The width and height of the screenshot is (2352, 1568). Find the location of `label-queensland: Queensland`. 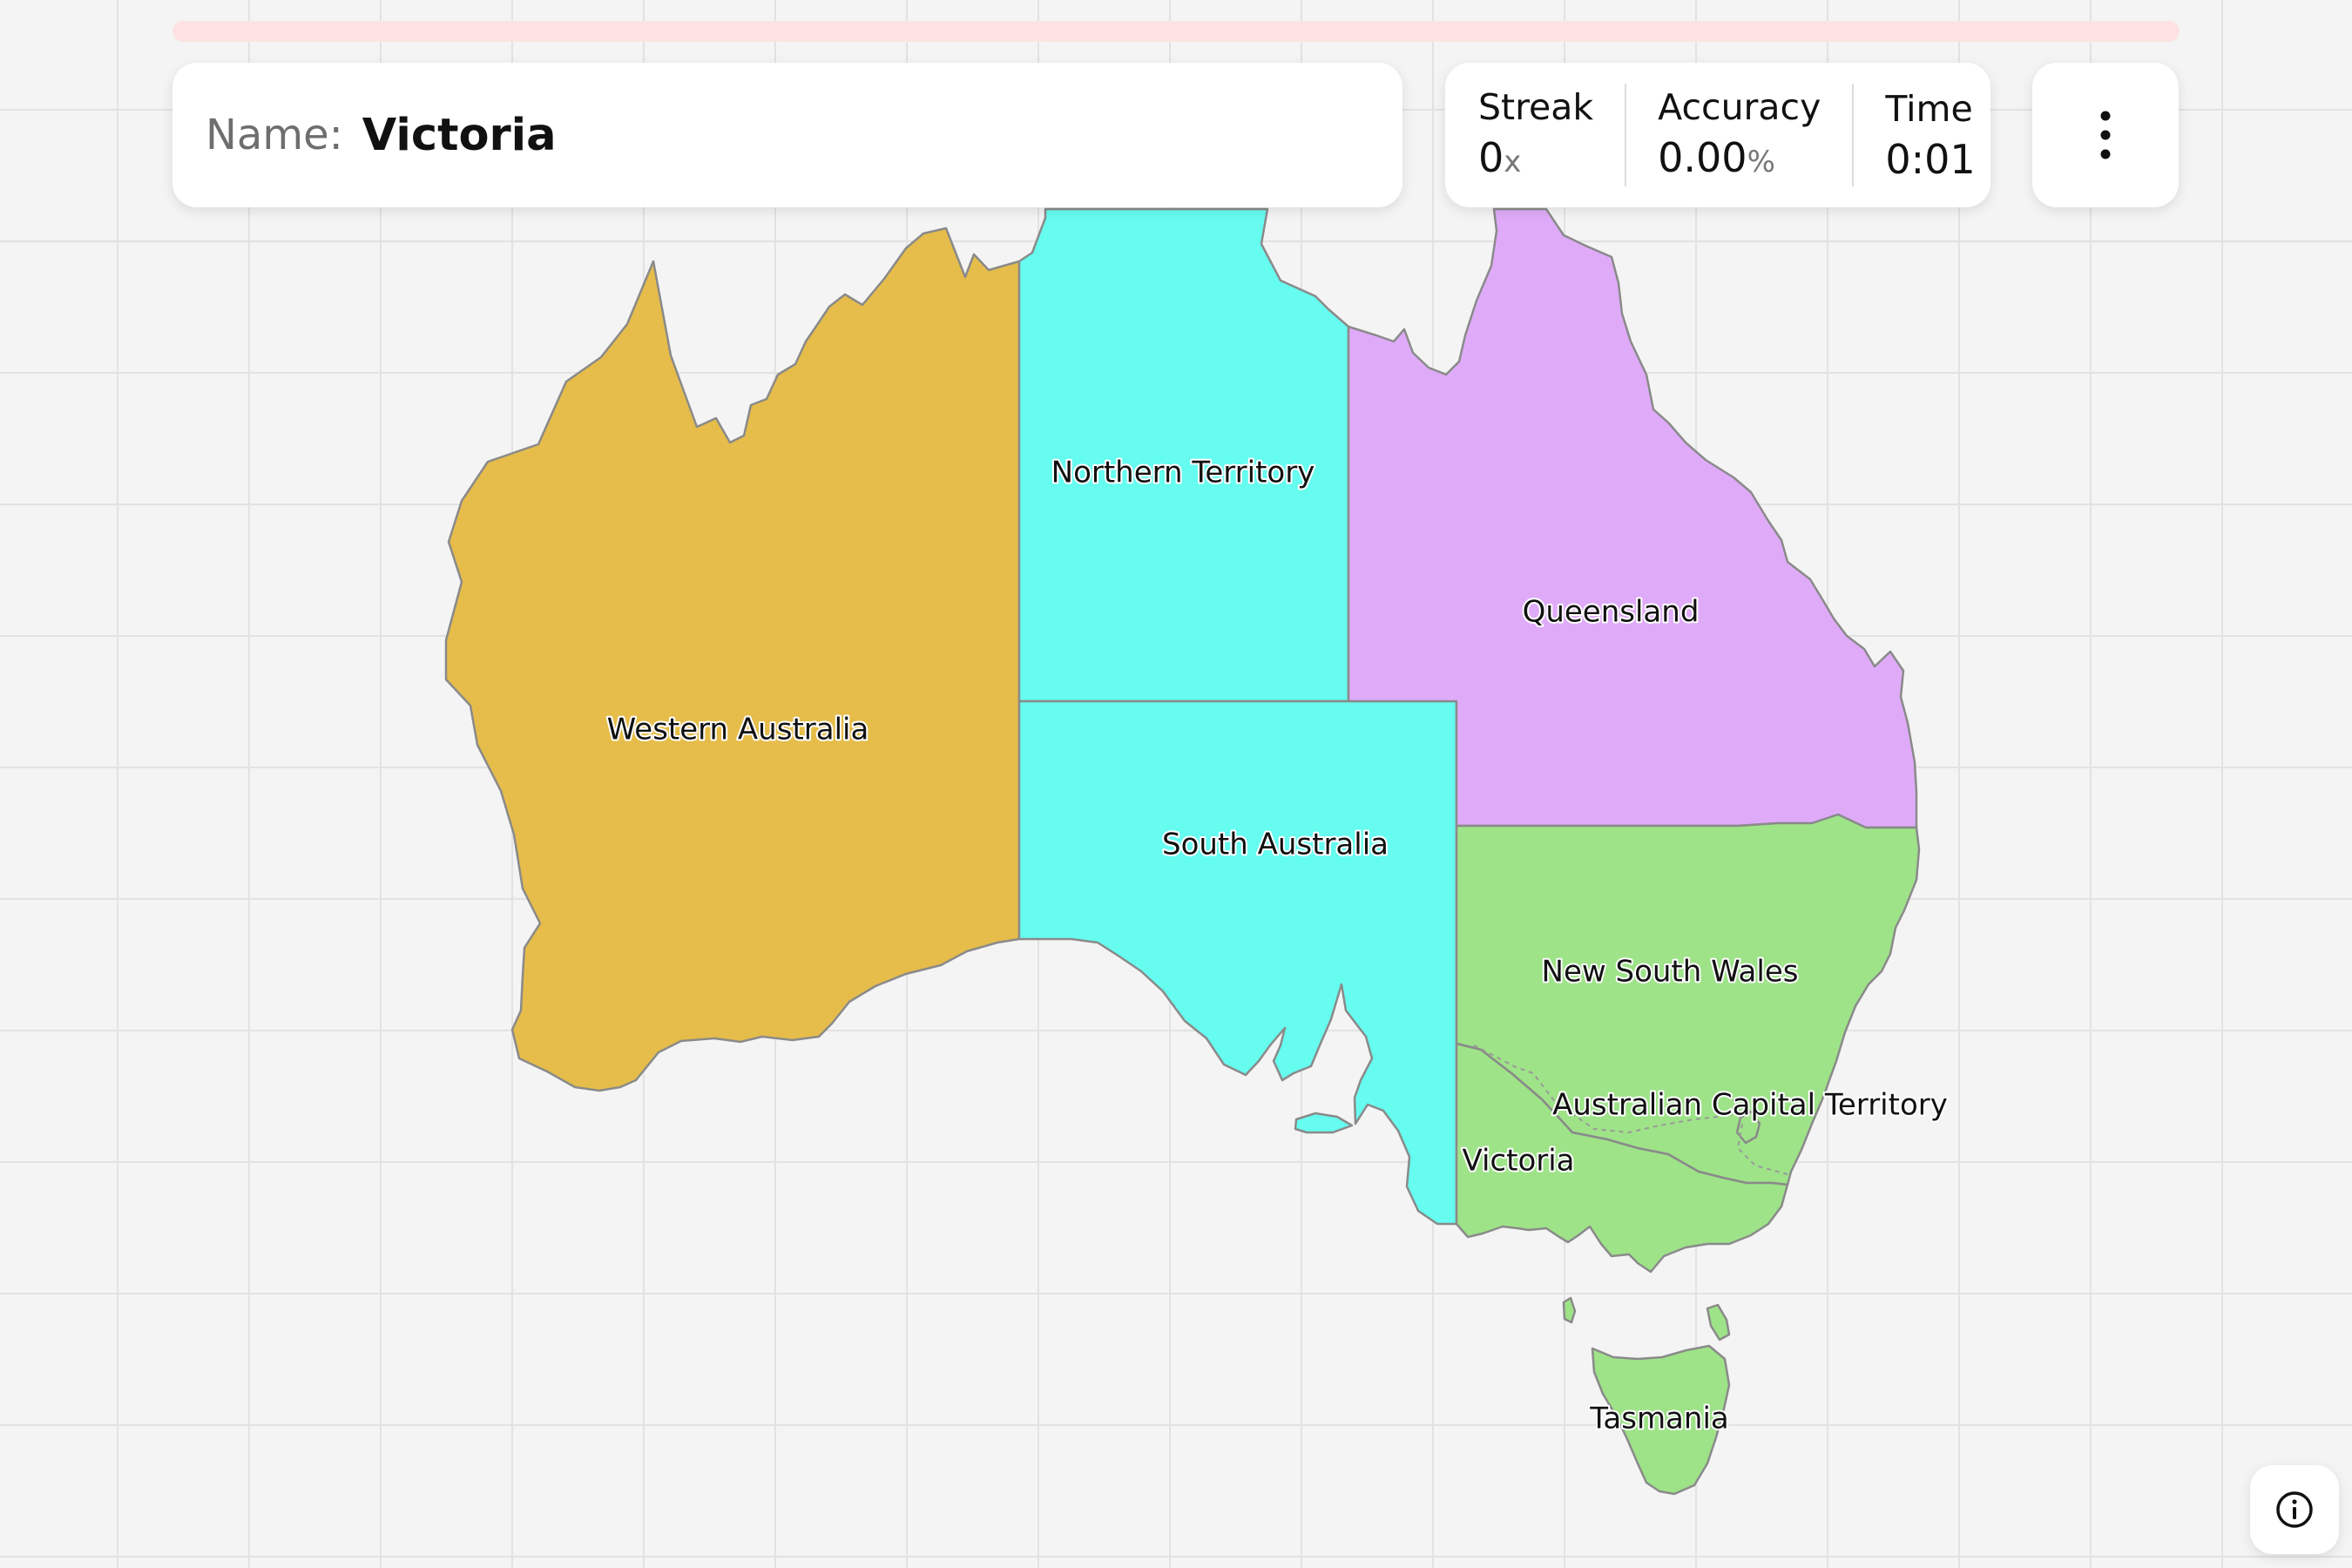

label-queensland: Queensland is located at coordinates (1611, 613).